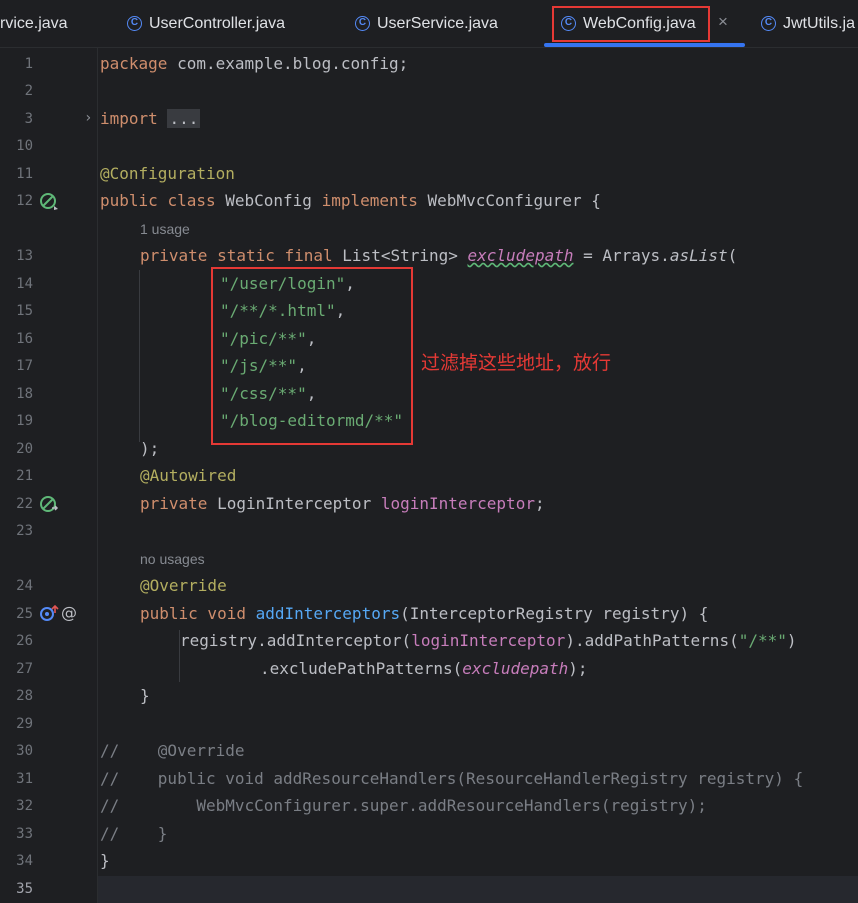 The width and height of the screenshot is (858, 903). I want to click on line-number: 12, so click(24, 201).